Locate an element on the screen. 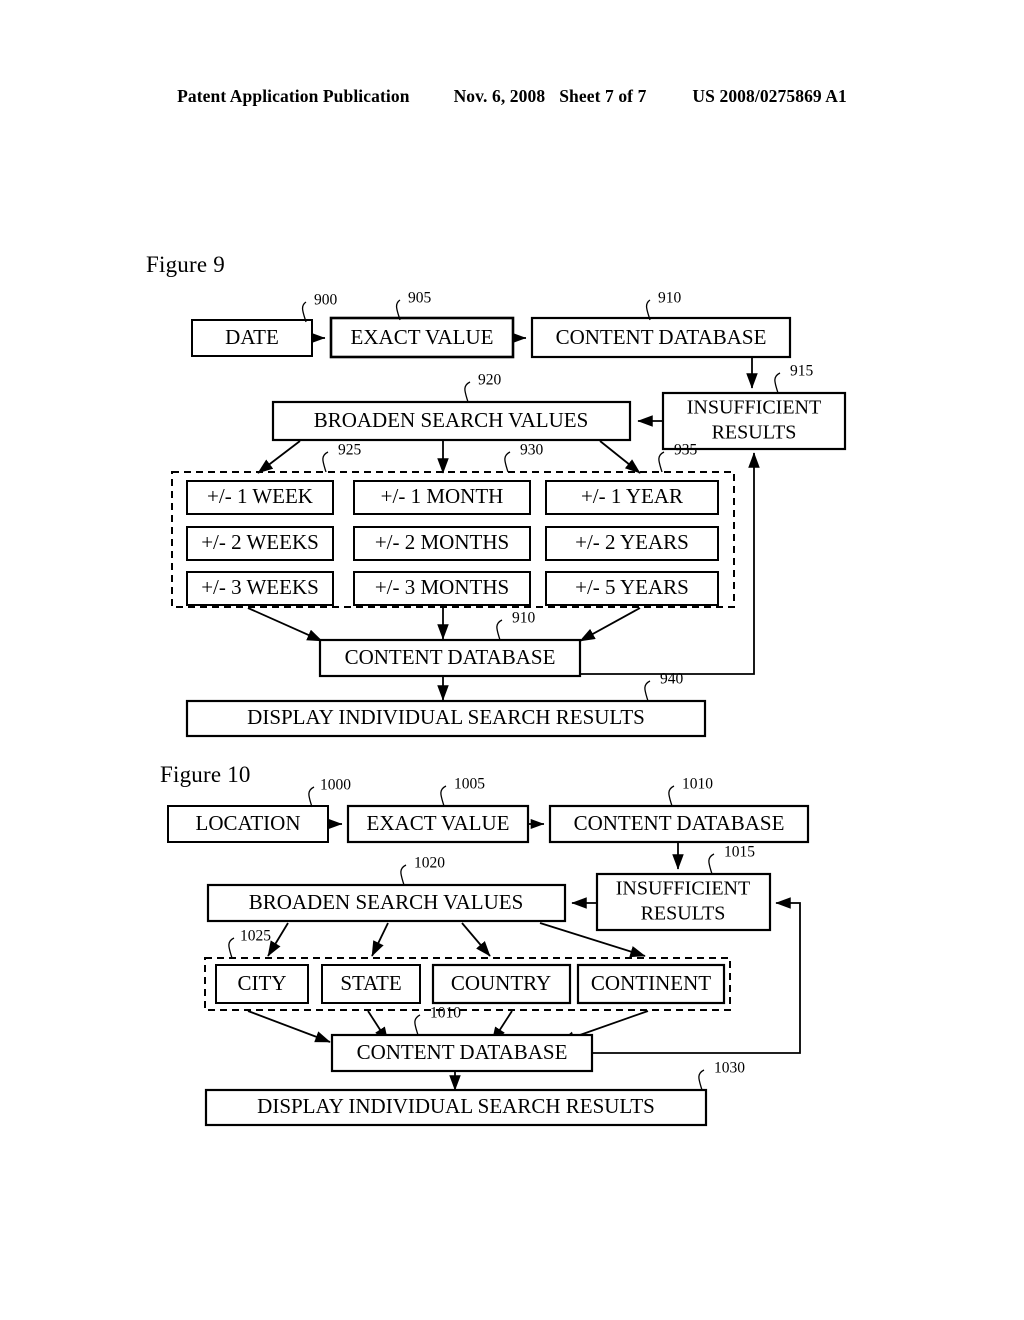 The image size is (1024, 1320). fig9-value-label-2-2: +/- 5 YEARS is located at coordinates (632, 587).